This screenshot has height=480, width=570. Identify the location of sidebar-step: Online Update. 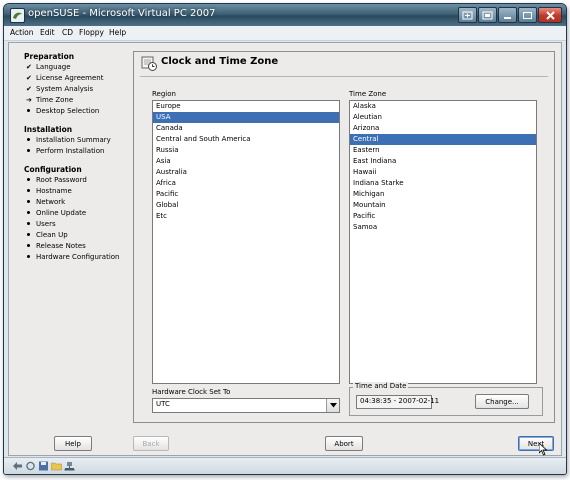
(56, 213).